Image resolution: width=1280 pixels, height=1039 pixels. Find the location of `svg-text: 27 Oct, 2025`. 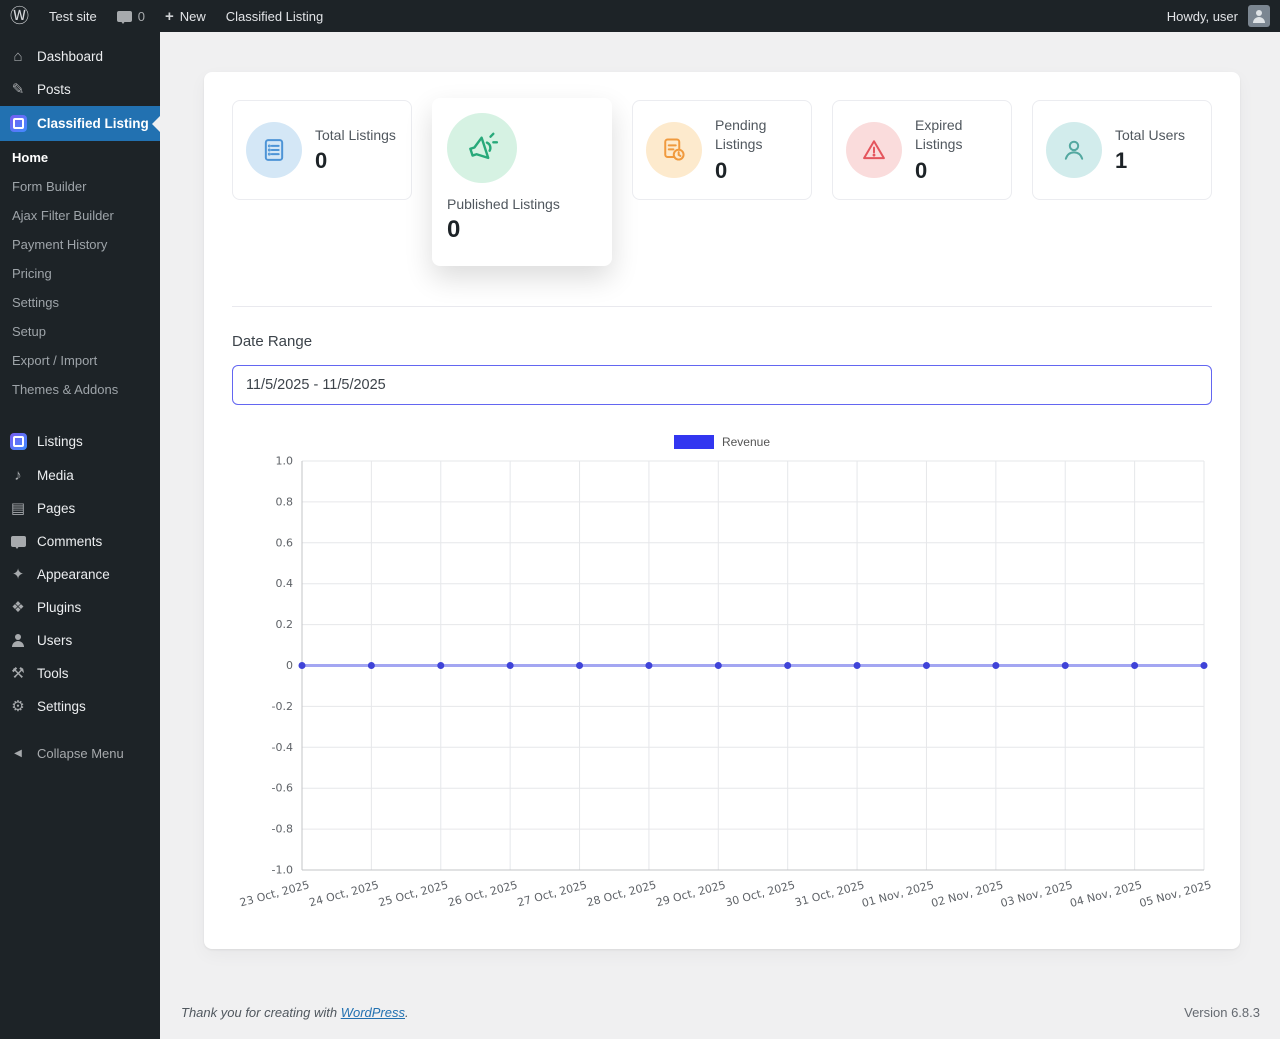

svg-text: 27 Oct, 2025 is located at coordinates (552, 893).